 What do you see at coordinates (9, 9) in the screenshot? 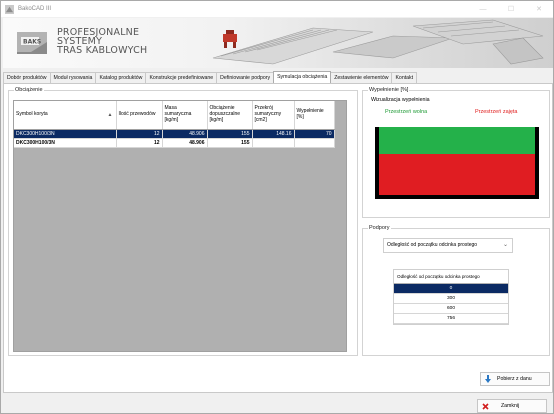
I see `app-icon` at bounding box center [9, 9].